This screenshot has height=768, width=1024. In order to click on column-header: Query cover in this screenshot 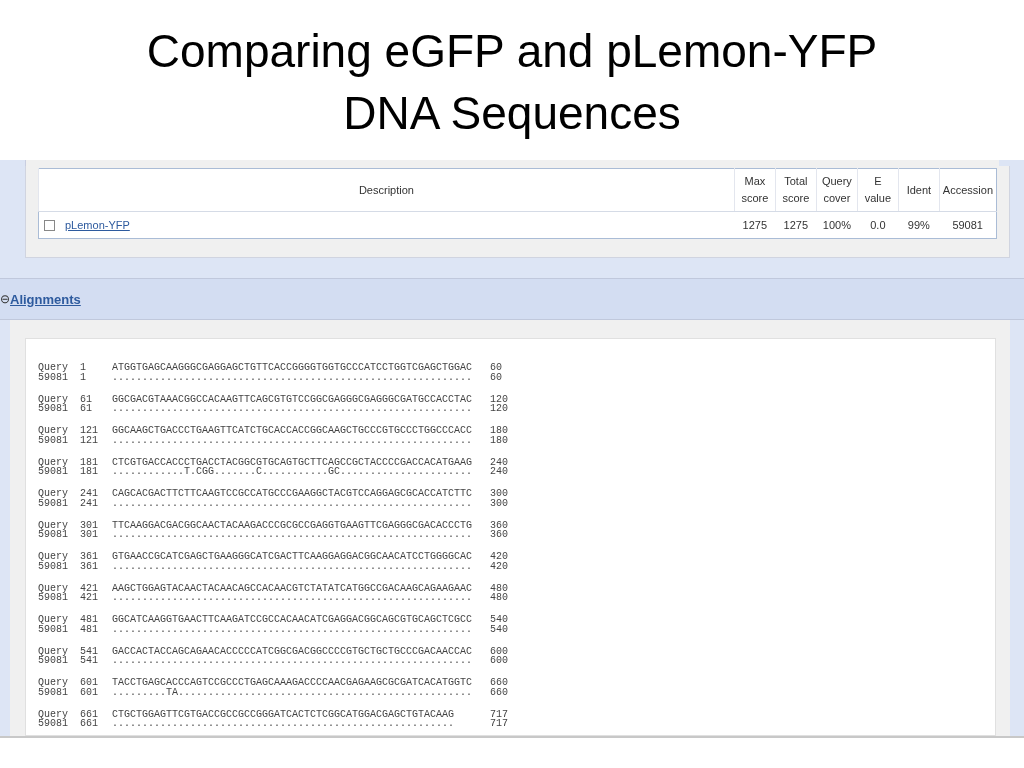, I will do `click(837, 190)`.